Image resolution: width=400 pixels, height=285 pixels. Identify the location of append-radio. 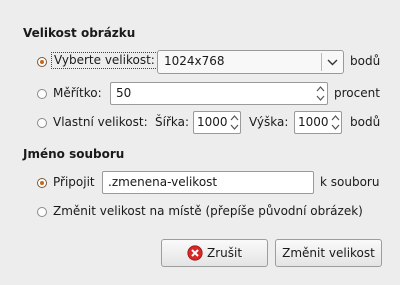
(42, 183).